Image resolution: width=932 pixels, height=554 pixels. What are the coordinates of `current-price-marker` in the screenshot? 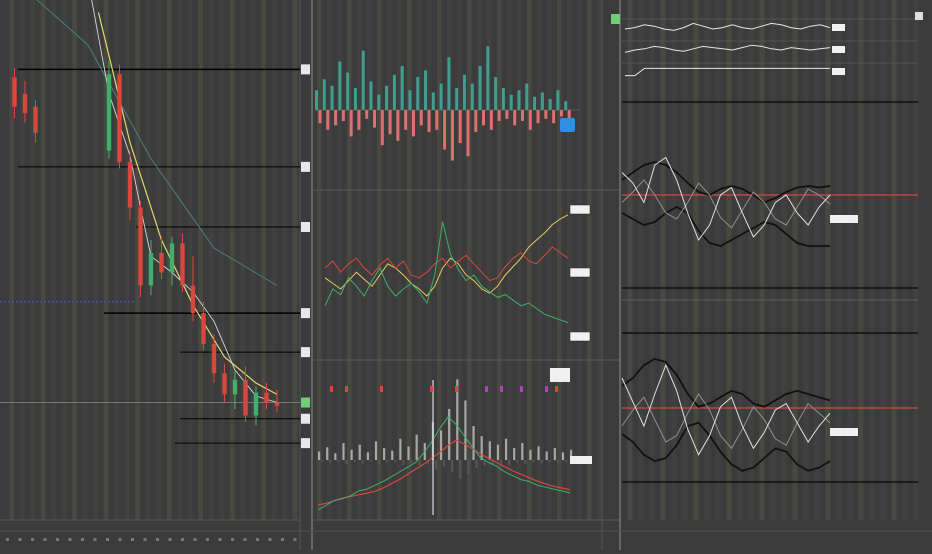 It's located at (305, 402).